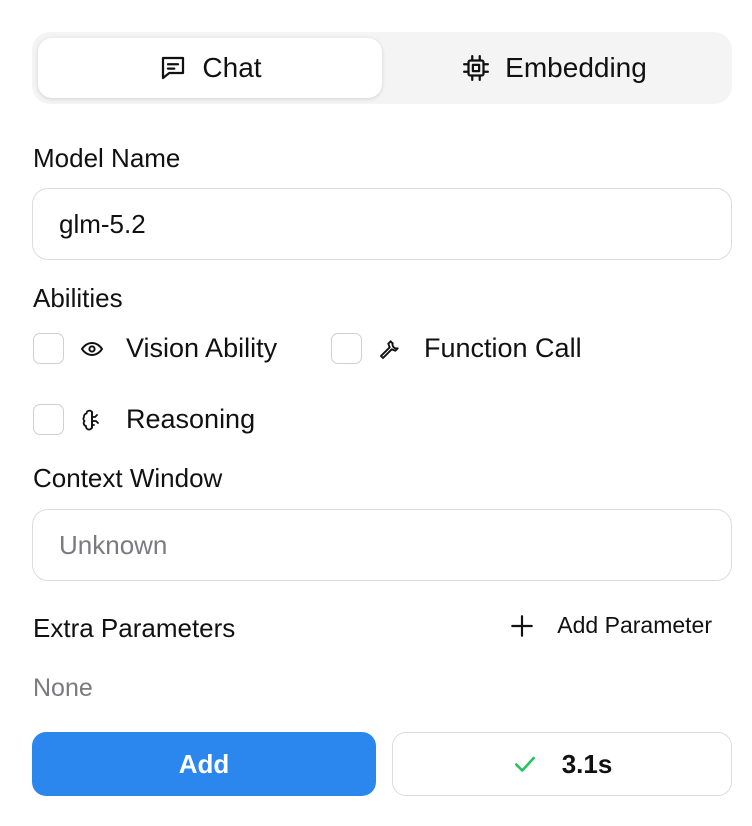 Image resolution: width=752 pixels, height=826 pixels. I want to click on model-name-input: glm-5.2, so click(382, 224).